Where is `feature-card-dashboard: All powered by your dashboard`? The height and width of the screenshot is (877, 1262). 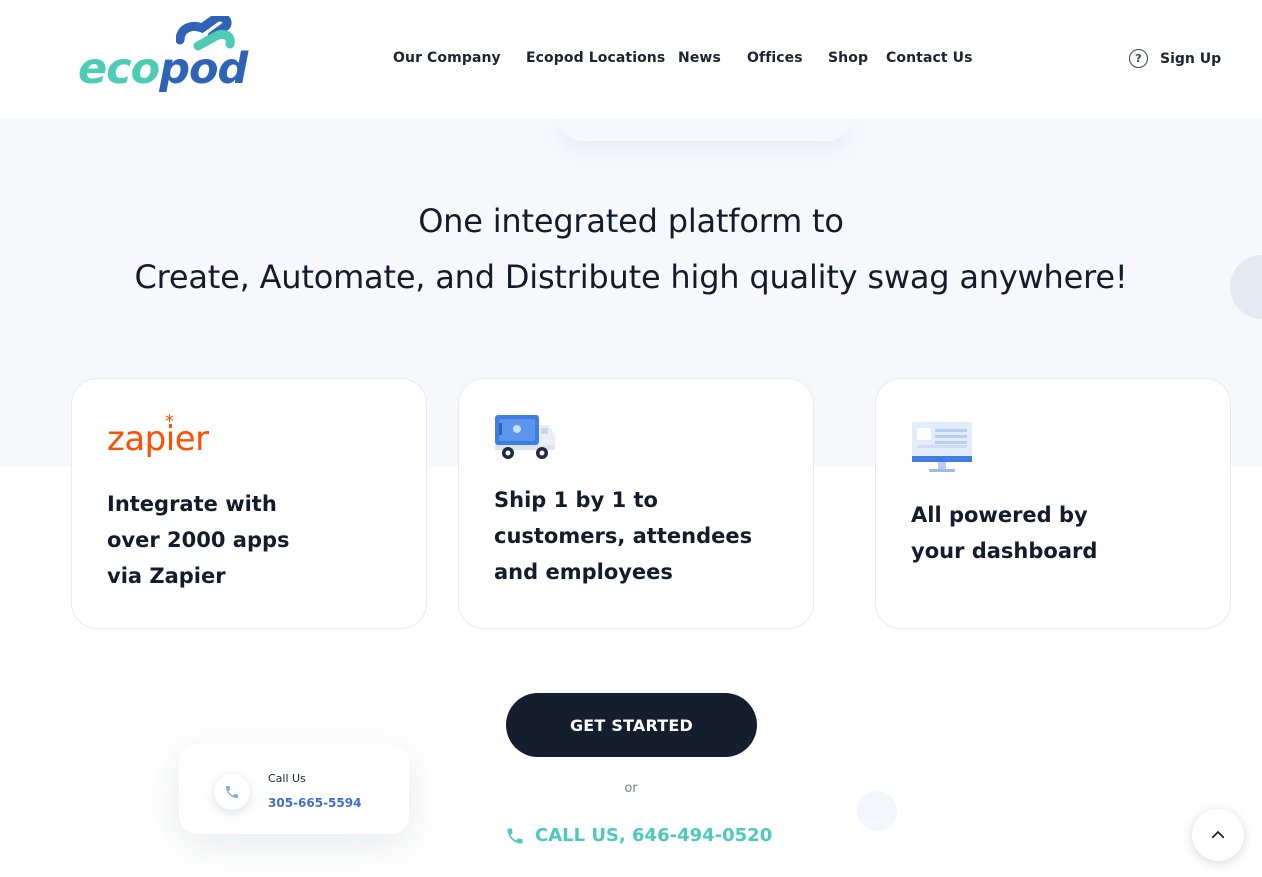 feature-card-dashboard: All powered by your dashboard is located at coordinates (1053, 503).